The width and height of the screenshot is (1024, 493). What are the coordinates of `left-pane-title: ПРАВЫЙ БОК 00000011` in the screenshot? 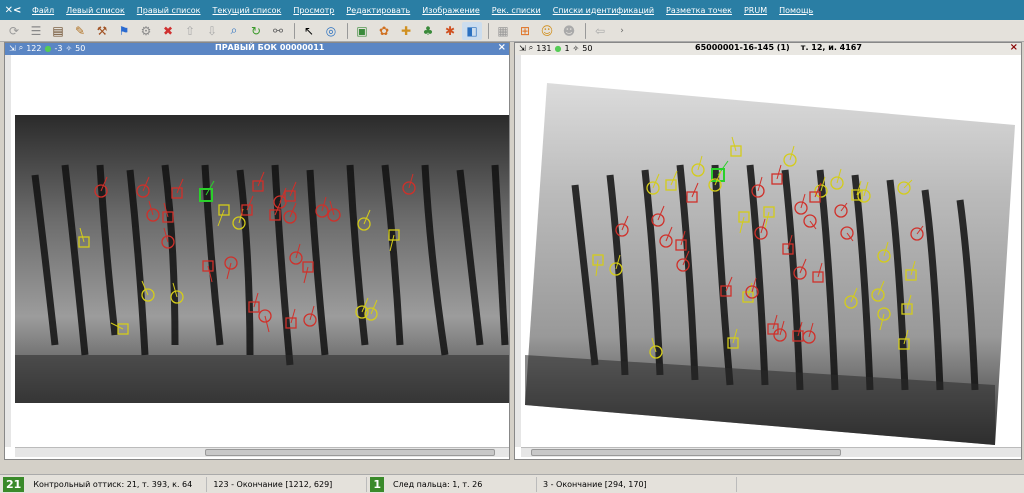 It's located at (270, 47).